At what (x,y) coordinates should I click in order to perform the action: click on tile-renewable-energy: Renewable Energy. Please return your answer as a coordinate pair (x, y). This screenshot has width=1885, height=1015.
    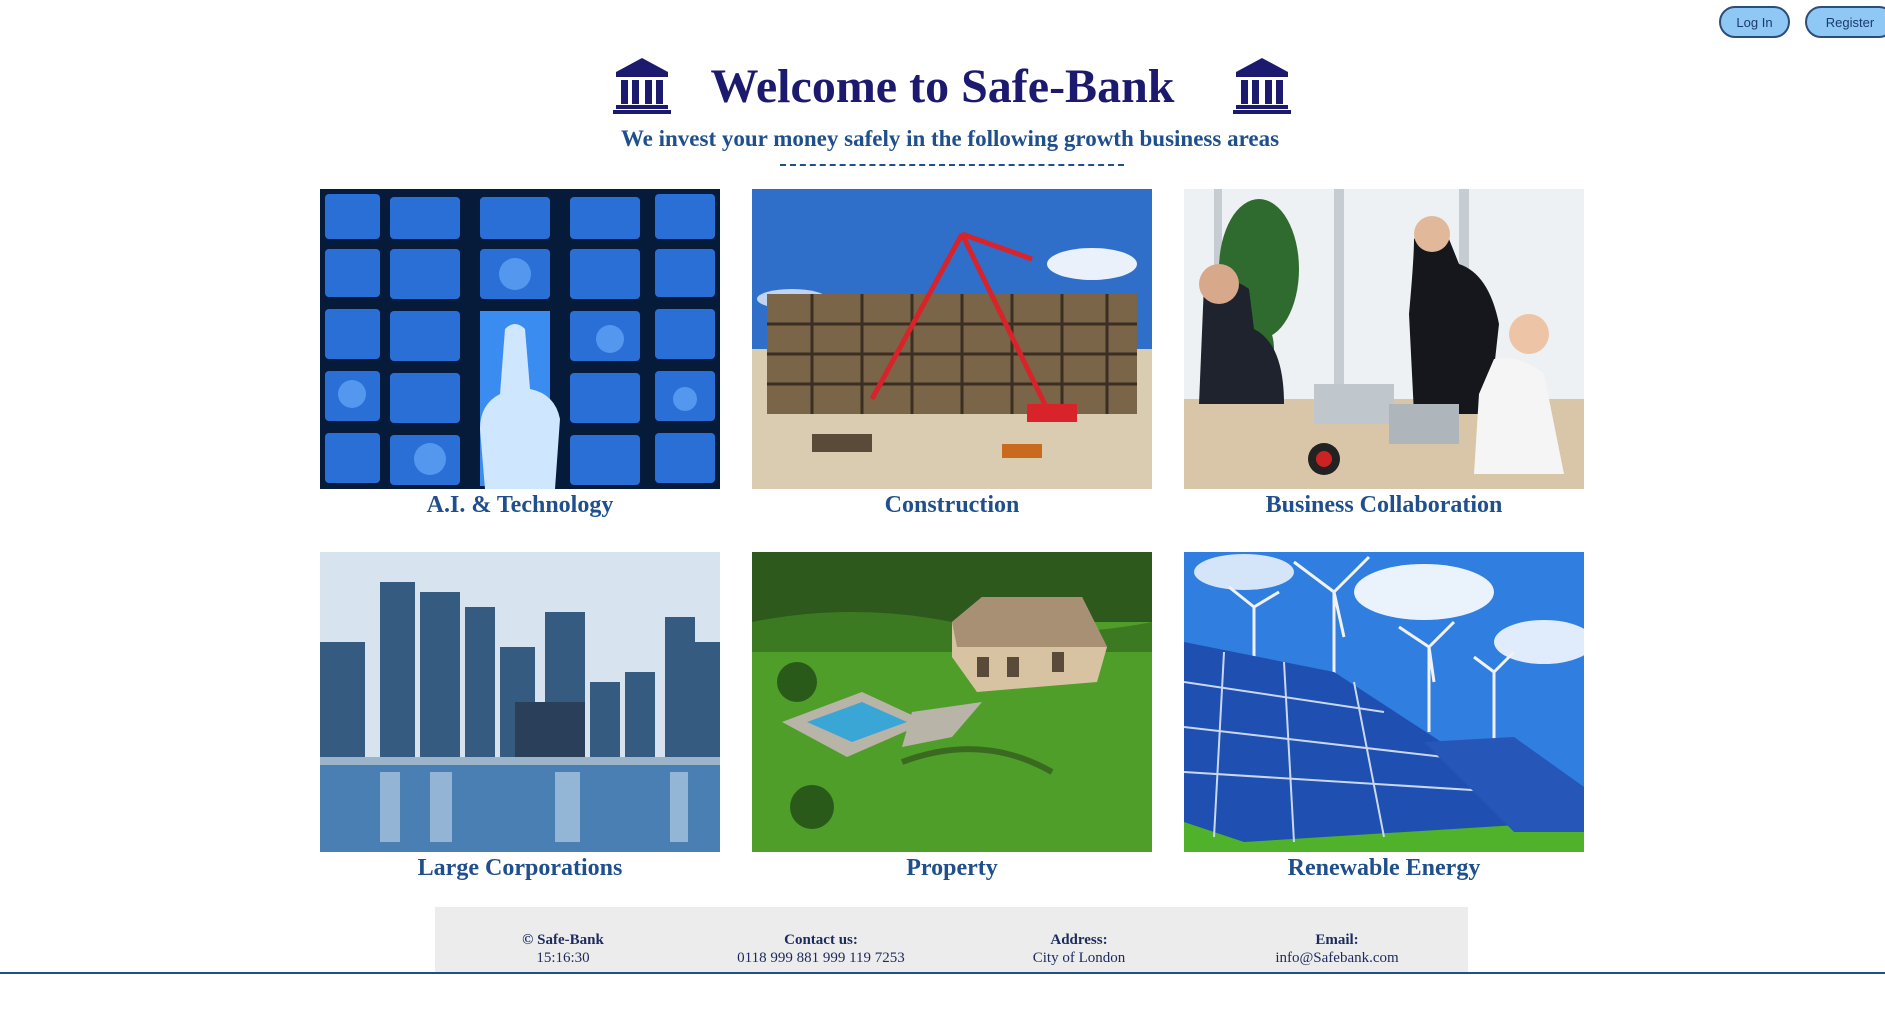
    Looking at the image, I should click on (1384, 717).